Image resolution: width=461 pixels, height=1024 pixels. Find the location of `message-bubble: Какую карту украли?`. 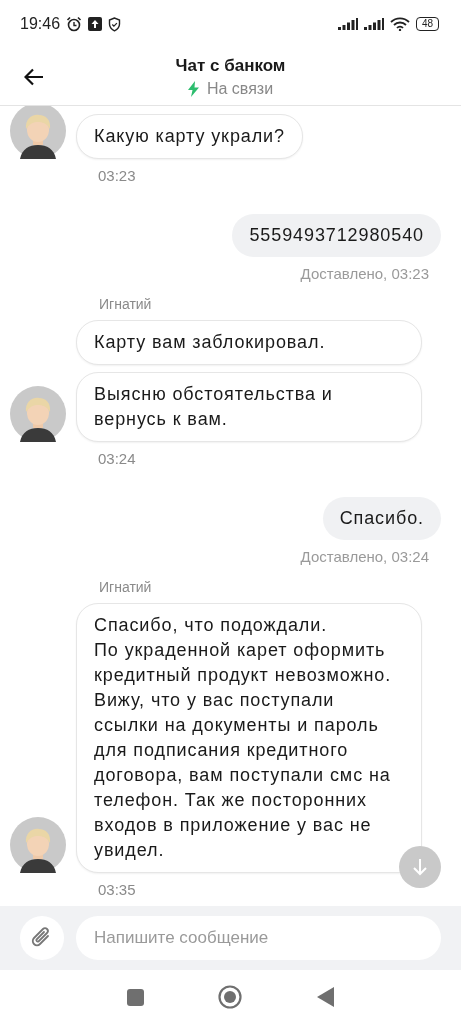

message-bubble: Какую карту украли? is located at coordinates (189, 136).